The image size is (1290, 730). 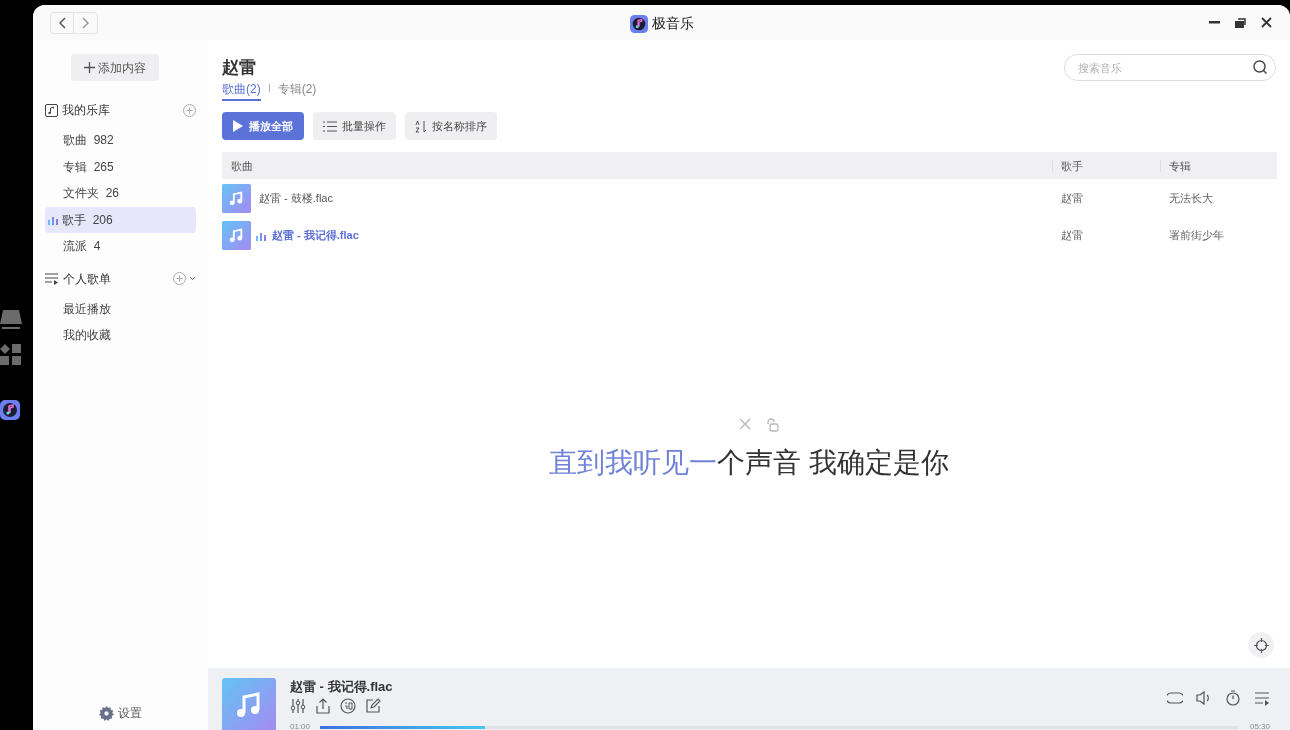 What do you see at coordinates (297, 88) in the screenshot?
I see `tab: 专辑(2)` at bounding box center [297, 88].